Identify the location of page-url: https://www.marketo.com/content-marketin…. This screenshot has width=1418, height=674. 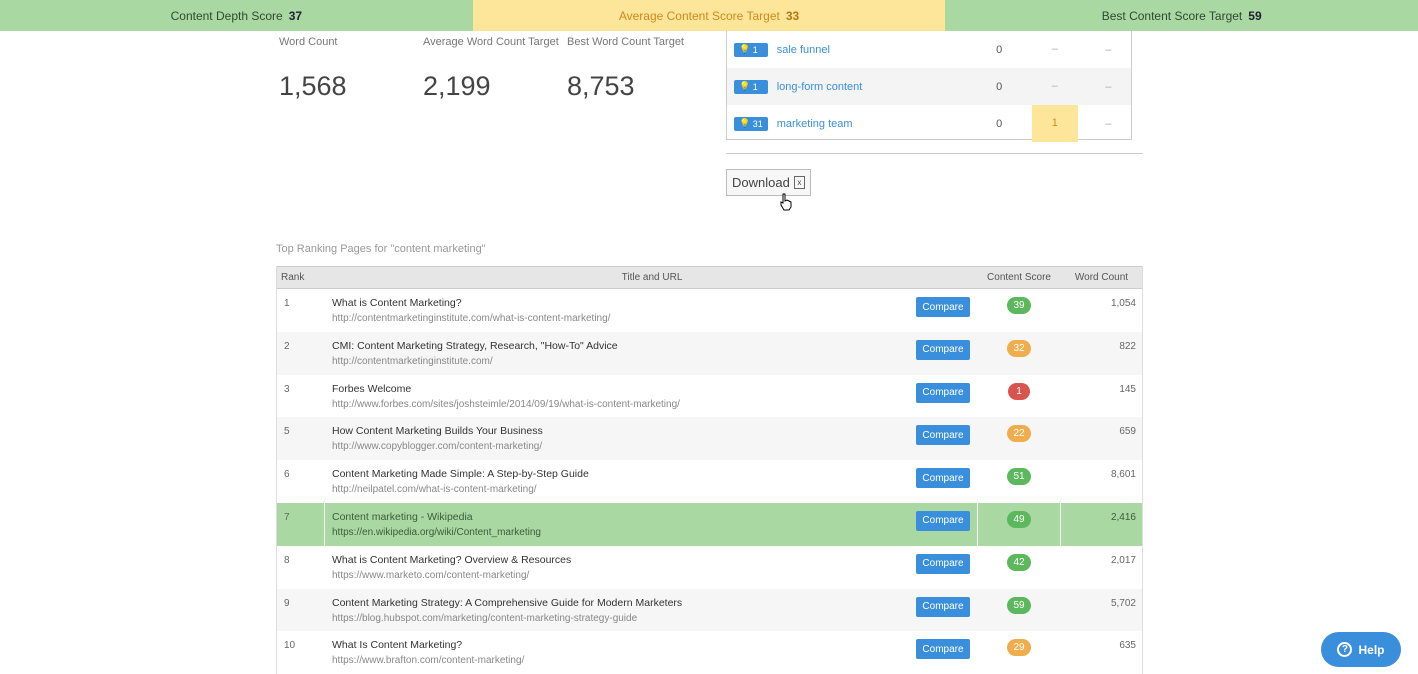
(621, 575).